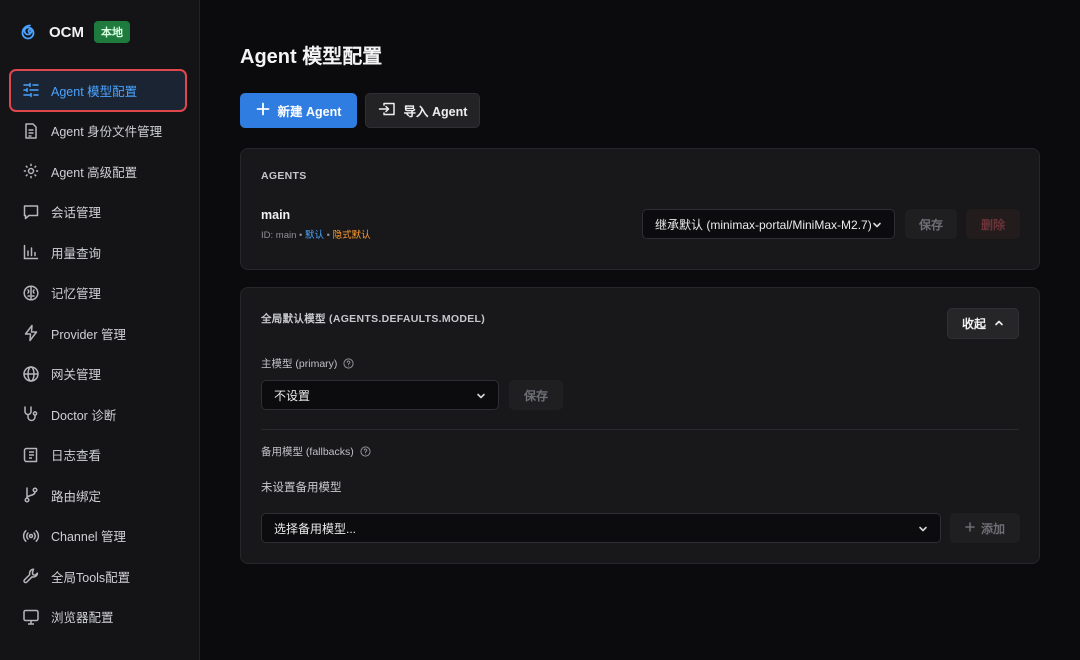 This screenshot has height=660, width=1080. I want to click on sidebar-item-label: 日志查看, so click(76, 456).